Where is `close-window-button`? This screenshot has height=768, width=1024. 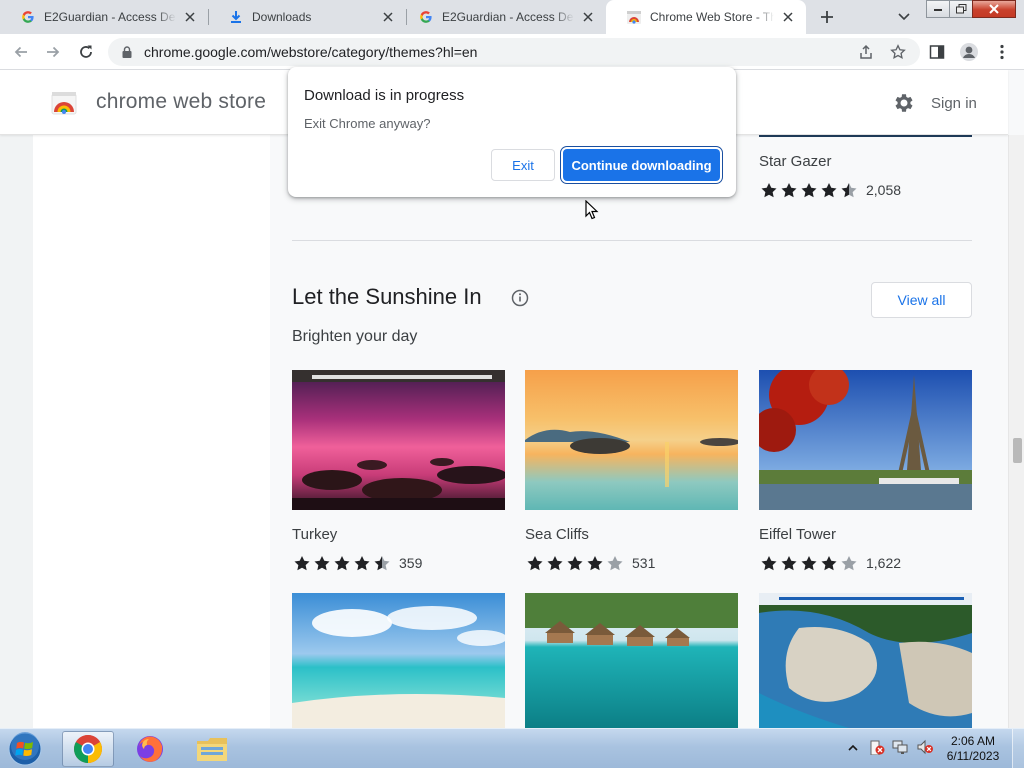
close-window-button is located at coordinates (994, 9).